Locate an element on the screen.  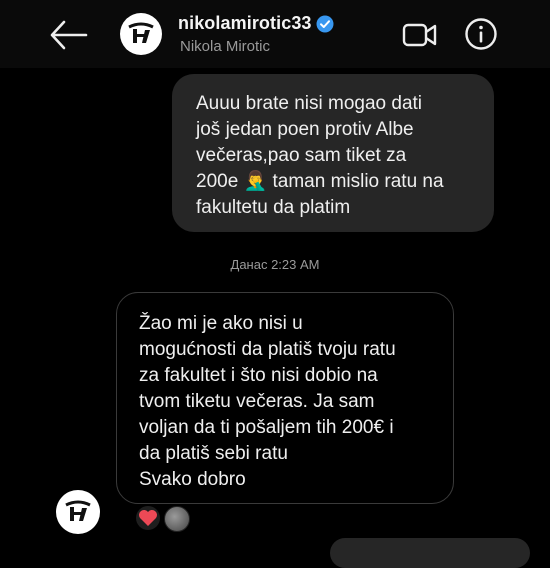
verified-badge-icon is located at coordinates (325, 23).